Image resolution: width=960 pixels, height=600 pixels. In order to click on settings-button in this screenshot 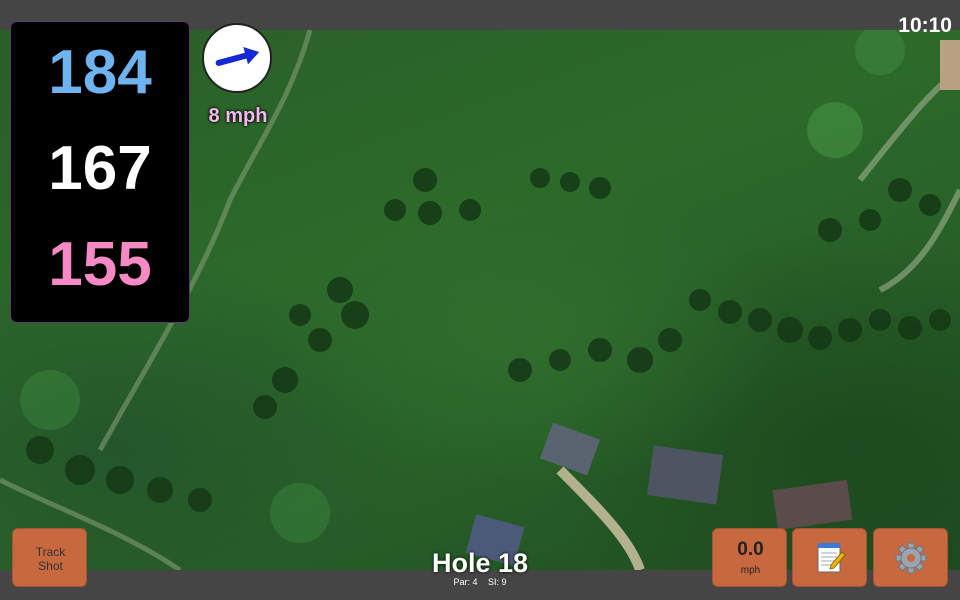, I will do `click(910, 557)`.